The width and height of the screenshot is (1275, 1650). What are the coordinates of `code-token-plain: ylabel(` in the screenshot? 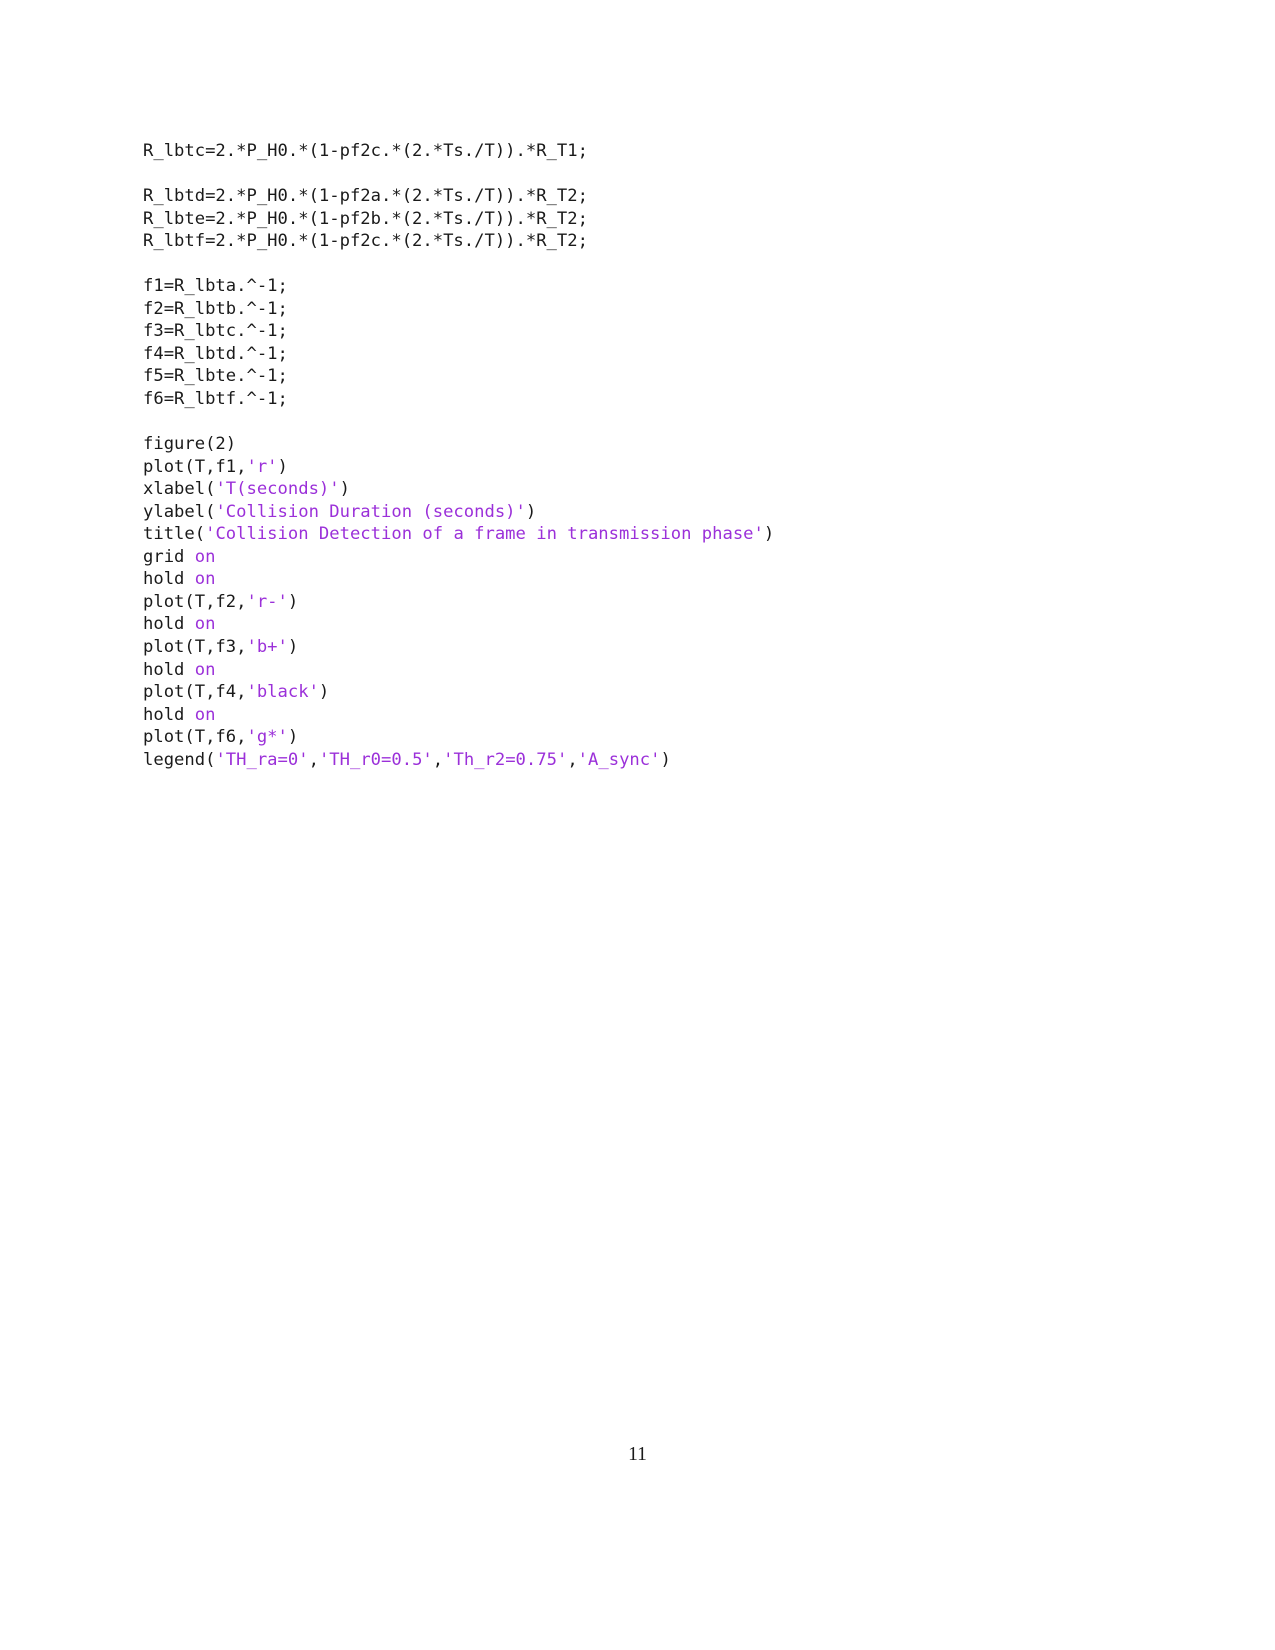 It's located at (179, 511).